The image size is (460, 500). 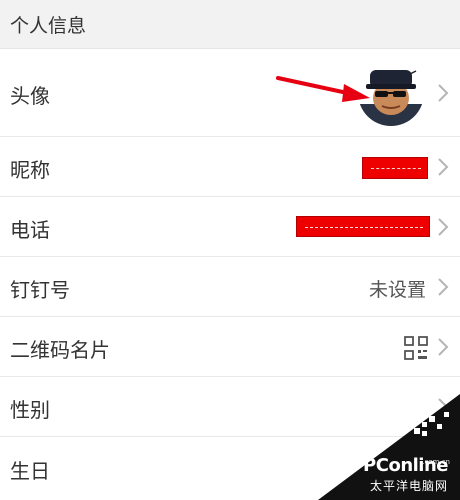 What do you see at coordinates (40, 290) in the screenshot?
I see `row-dingtalk-id-label: 钉钉号` at bounding box center [40, 290].